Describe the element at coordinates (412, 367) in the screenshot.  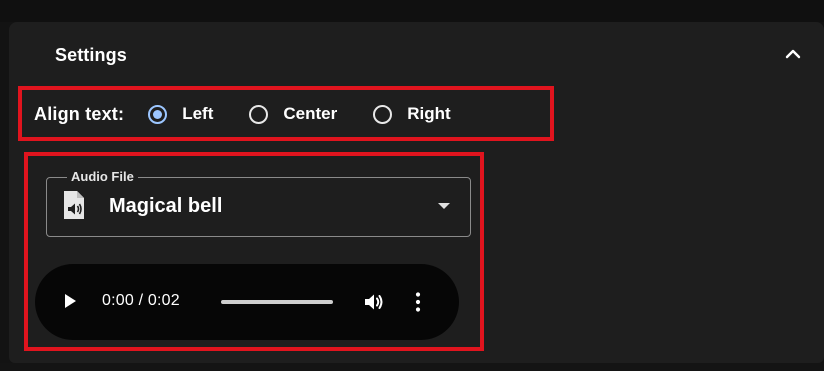
I see `bottom-strip` at that location.